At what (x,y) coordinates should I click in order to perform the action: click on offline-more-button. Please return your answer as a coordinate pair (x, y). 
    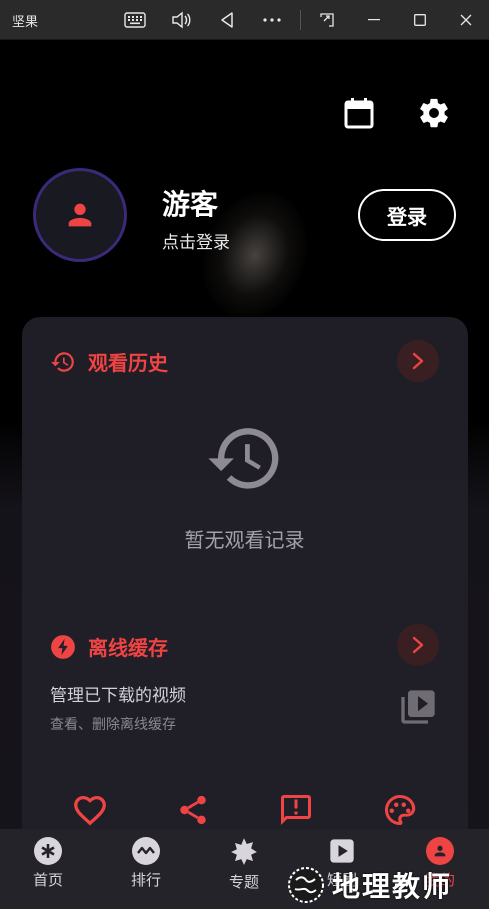
    Looking at the image, I should click on (418, 645).